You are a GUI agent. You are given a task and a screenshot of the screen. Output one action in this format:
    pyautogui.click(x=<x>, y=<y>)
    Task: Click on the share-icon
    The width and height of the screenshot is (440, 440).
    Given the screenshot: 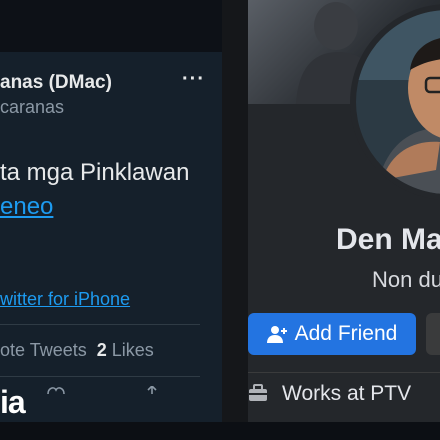 What is the action you would take?
    pyautogui.click(x=152, y=390)
    